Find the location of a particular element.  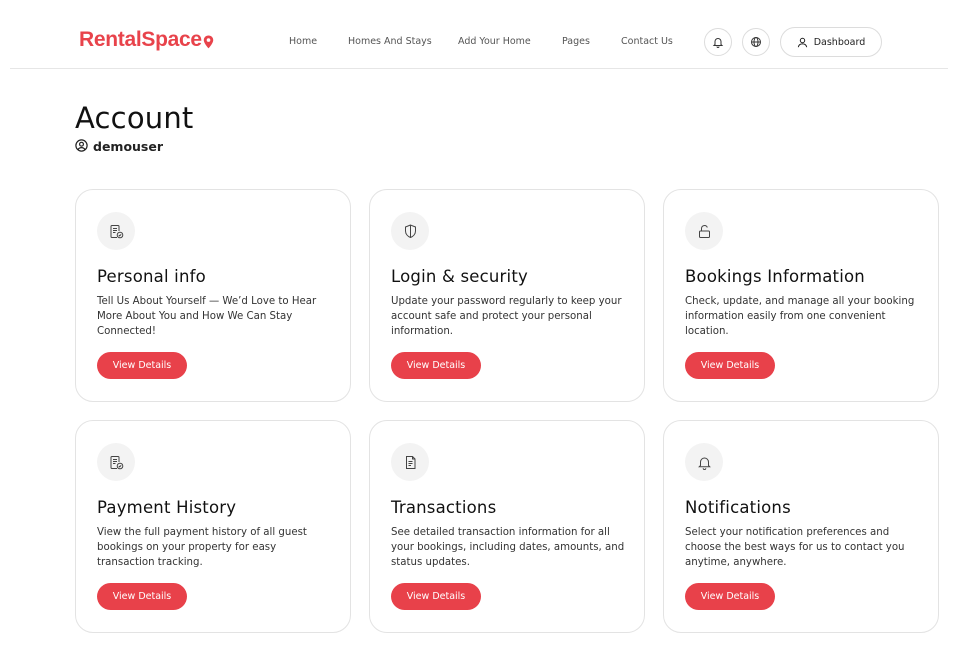

account-username: demouser is located at coordinates (128, 146).